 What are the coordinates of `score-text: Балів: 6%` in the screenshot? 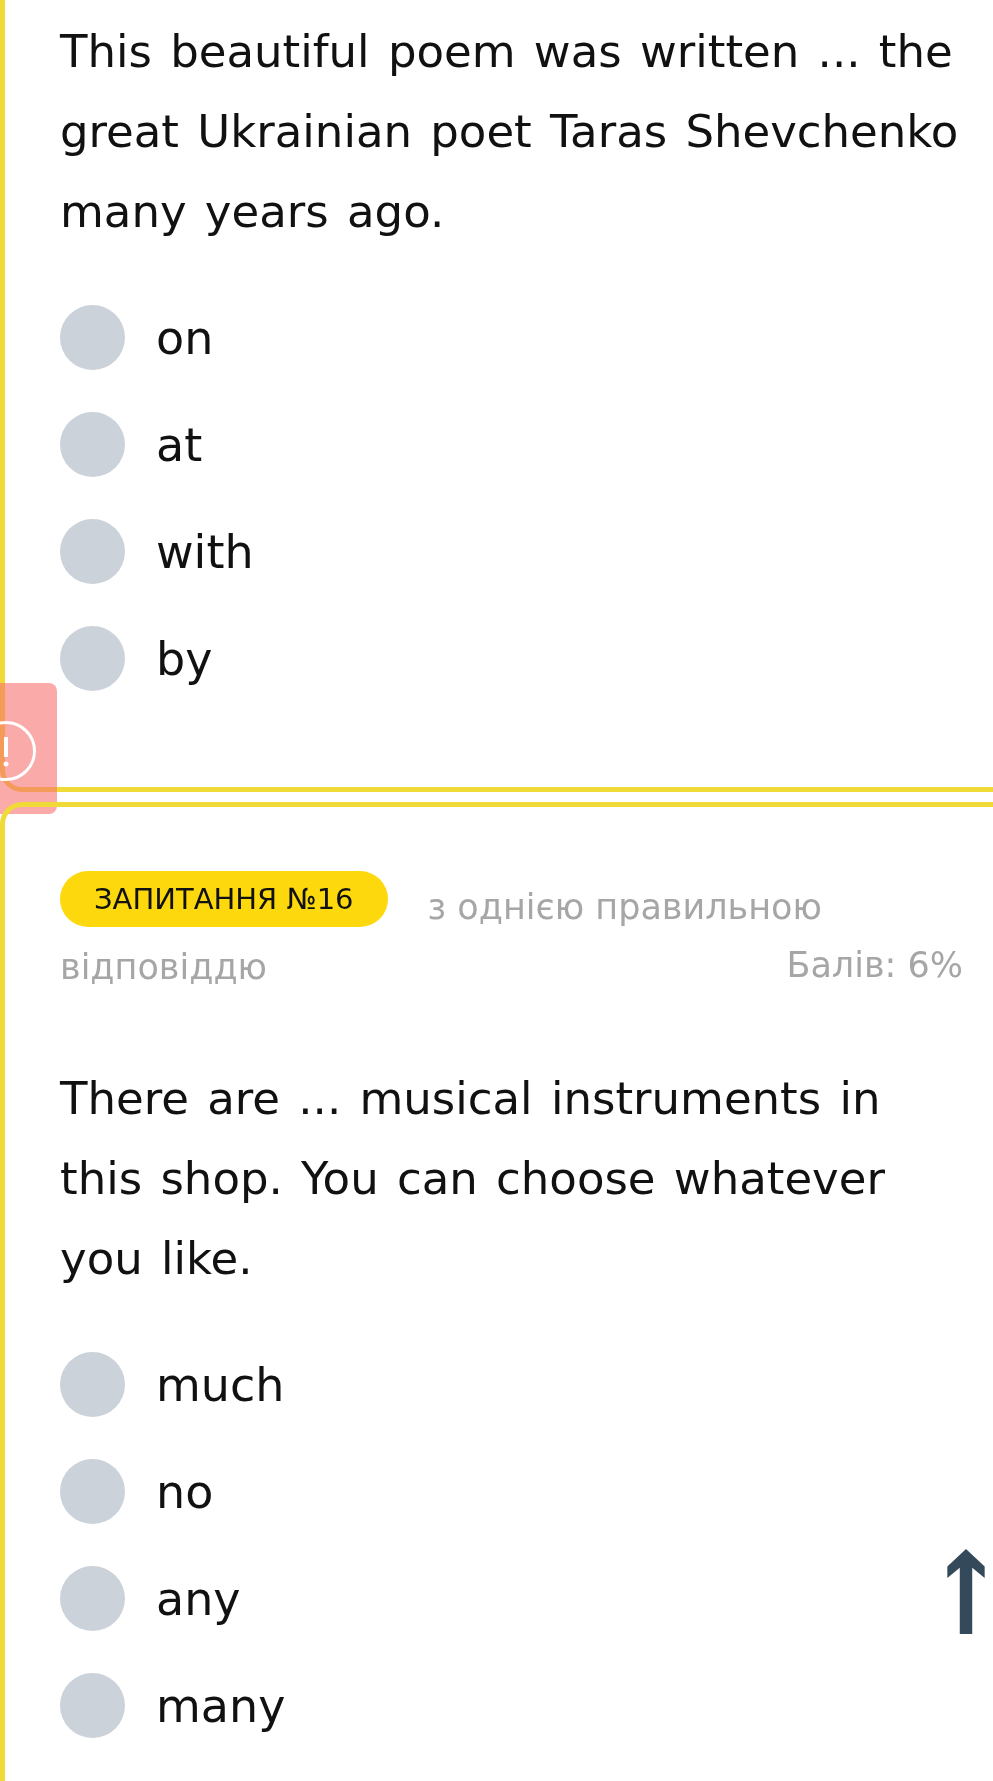 It's located at (874, 965).